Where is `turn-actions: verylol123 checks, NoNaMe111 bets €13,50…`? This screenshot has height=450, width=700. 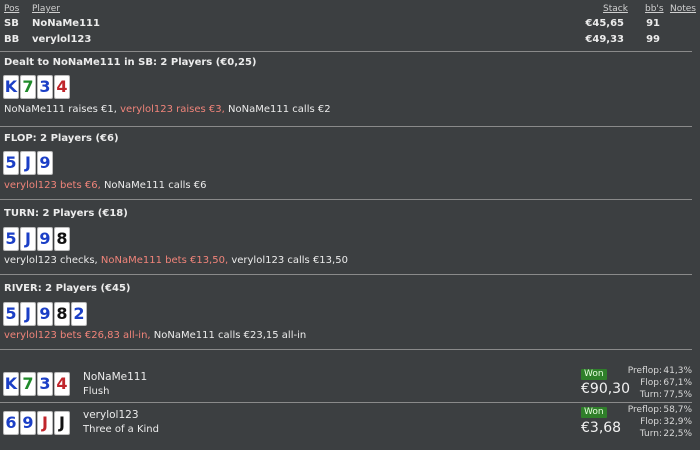
turn-actions: verylol123 checks, NoNaMe111 bets €13,50… is located at coordinates (176, 260).